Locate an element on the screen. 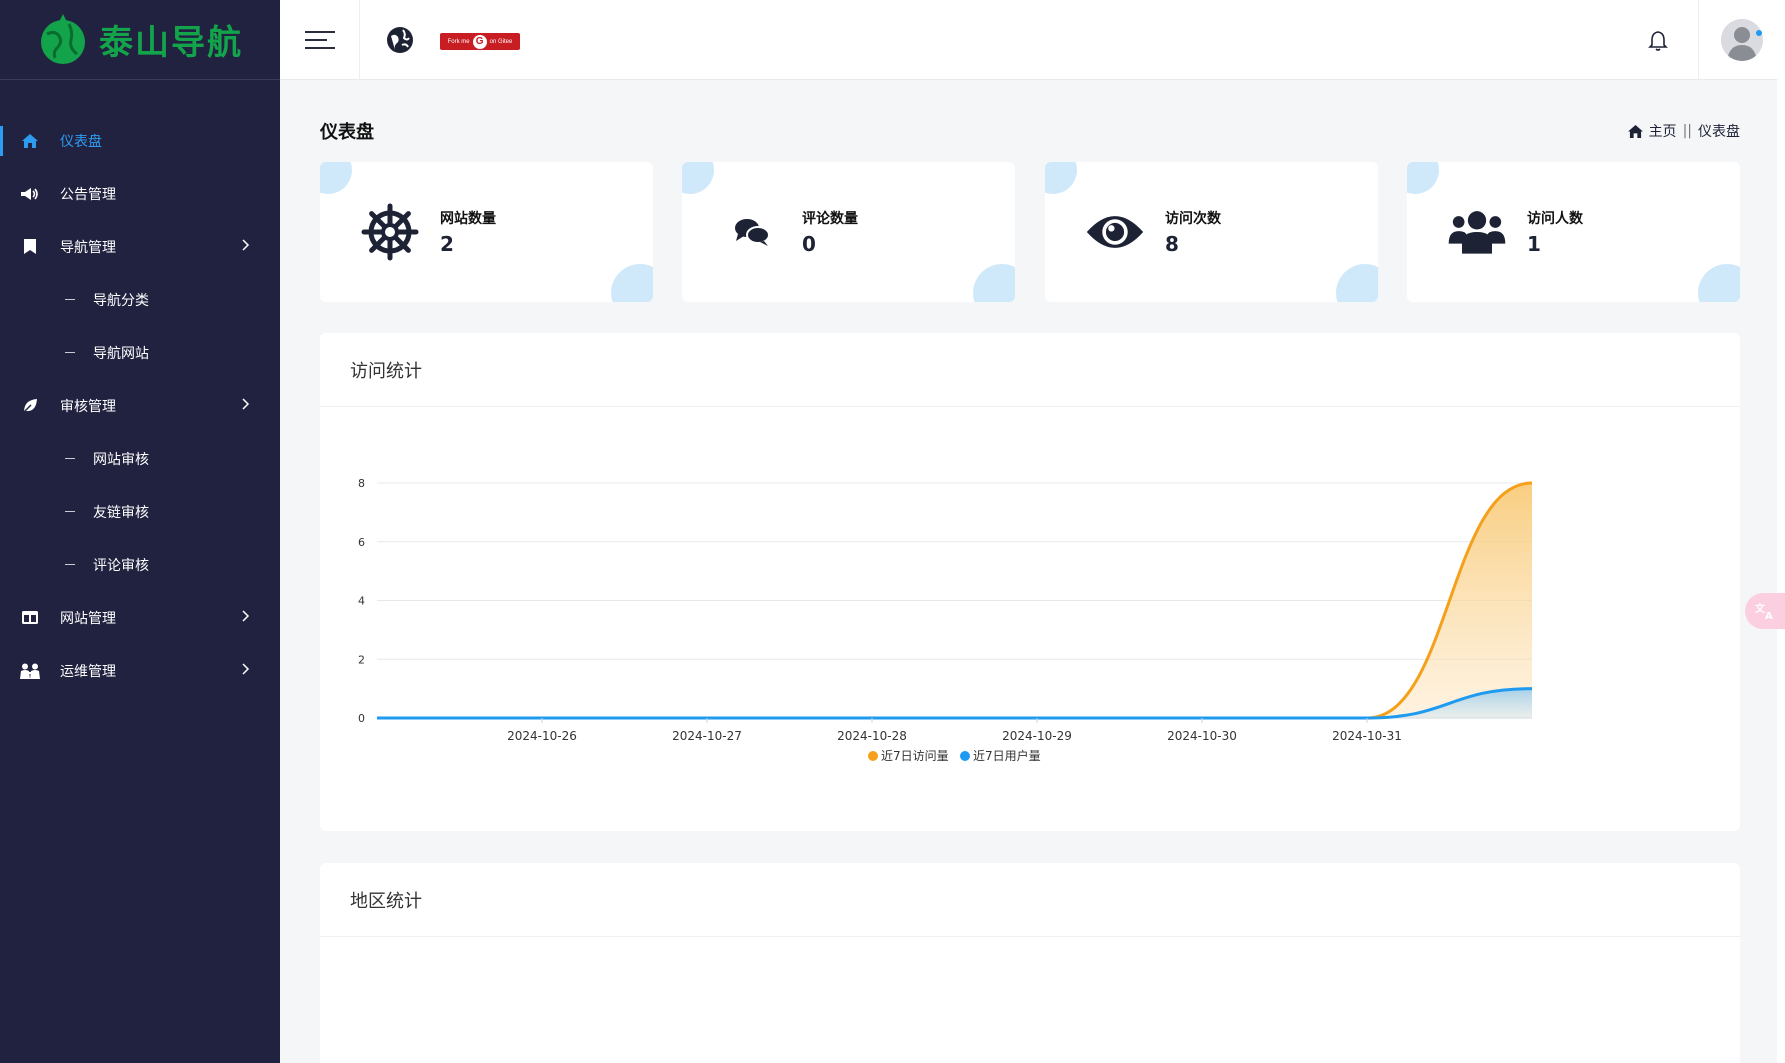 Image resolution: width=1785 pixels, height=1063 pixels. stat-value: 8 is located at coordinates (1172, 244).